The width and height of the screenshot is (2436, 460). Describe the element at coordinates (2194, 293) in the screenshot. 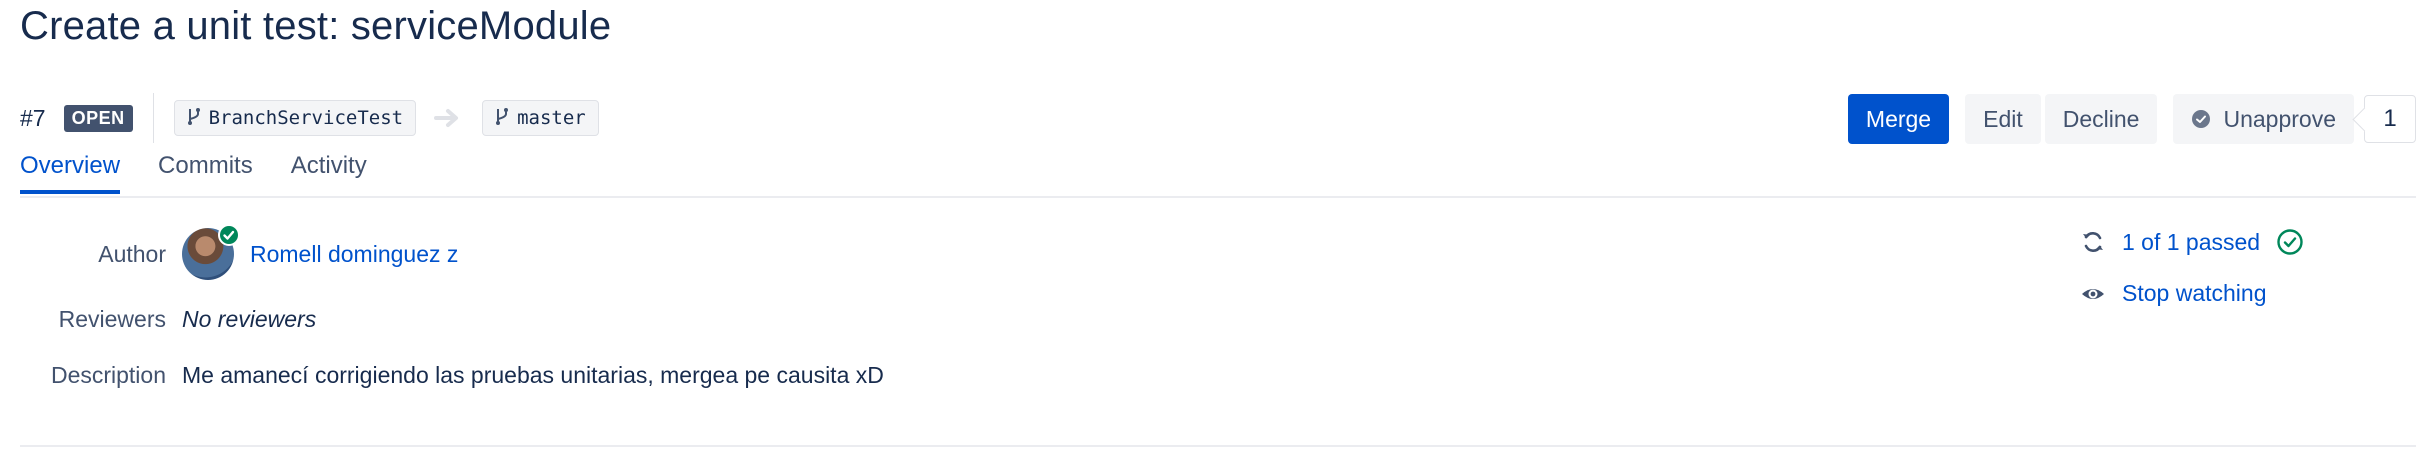

I see `watch-label: Stop watching` at that location.